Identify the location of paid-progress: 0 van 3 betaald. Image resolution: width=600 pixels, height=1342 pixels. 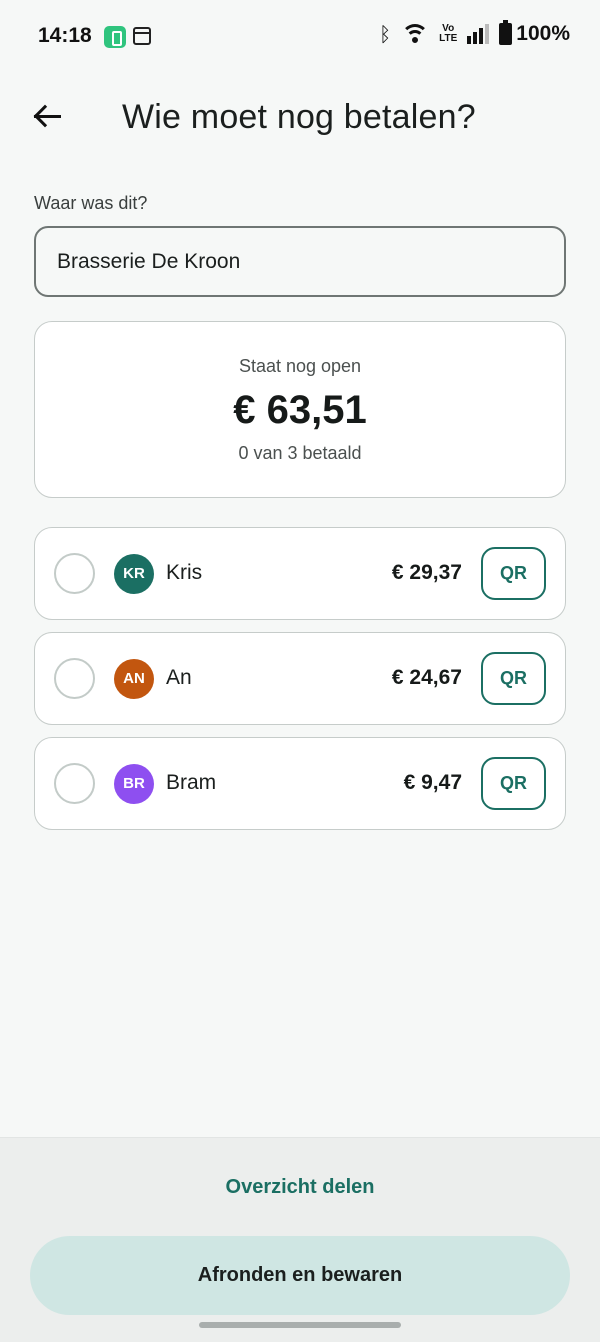
(300, 453).